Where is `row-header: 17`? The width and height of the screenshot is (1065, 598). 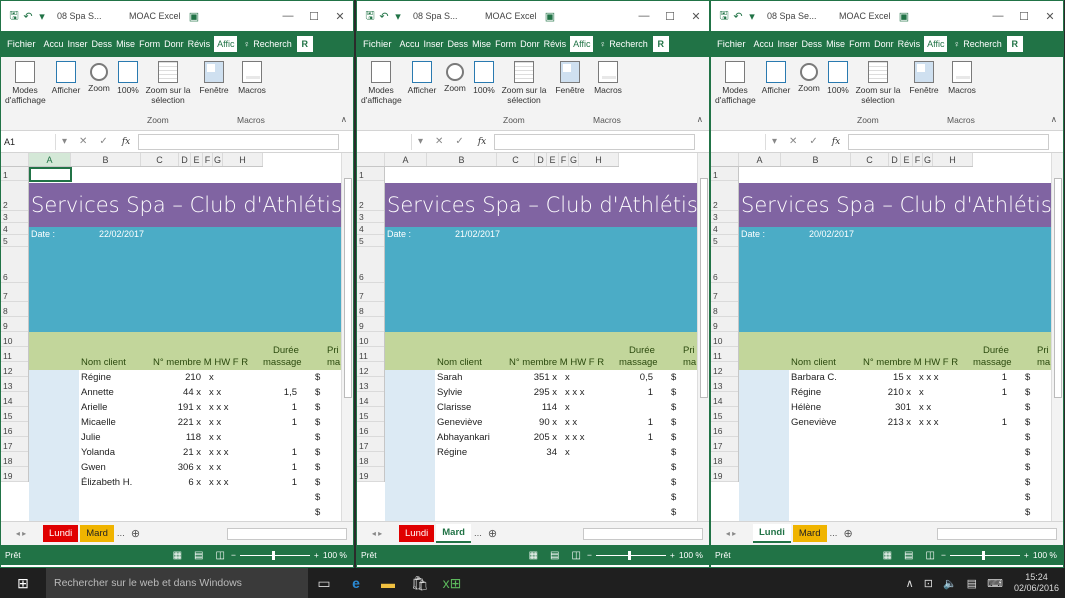
row-header: 17 is located at coordinates (370, 444).